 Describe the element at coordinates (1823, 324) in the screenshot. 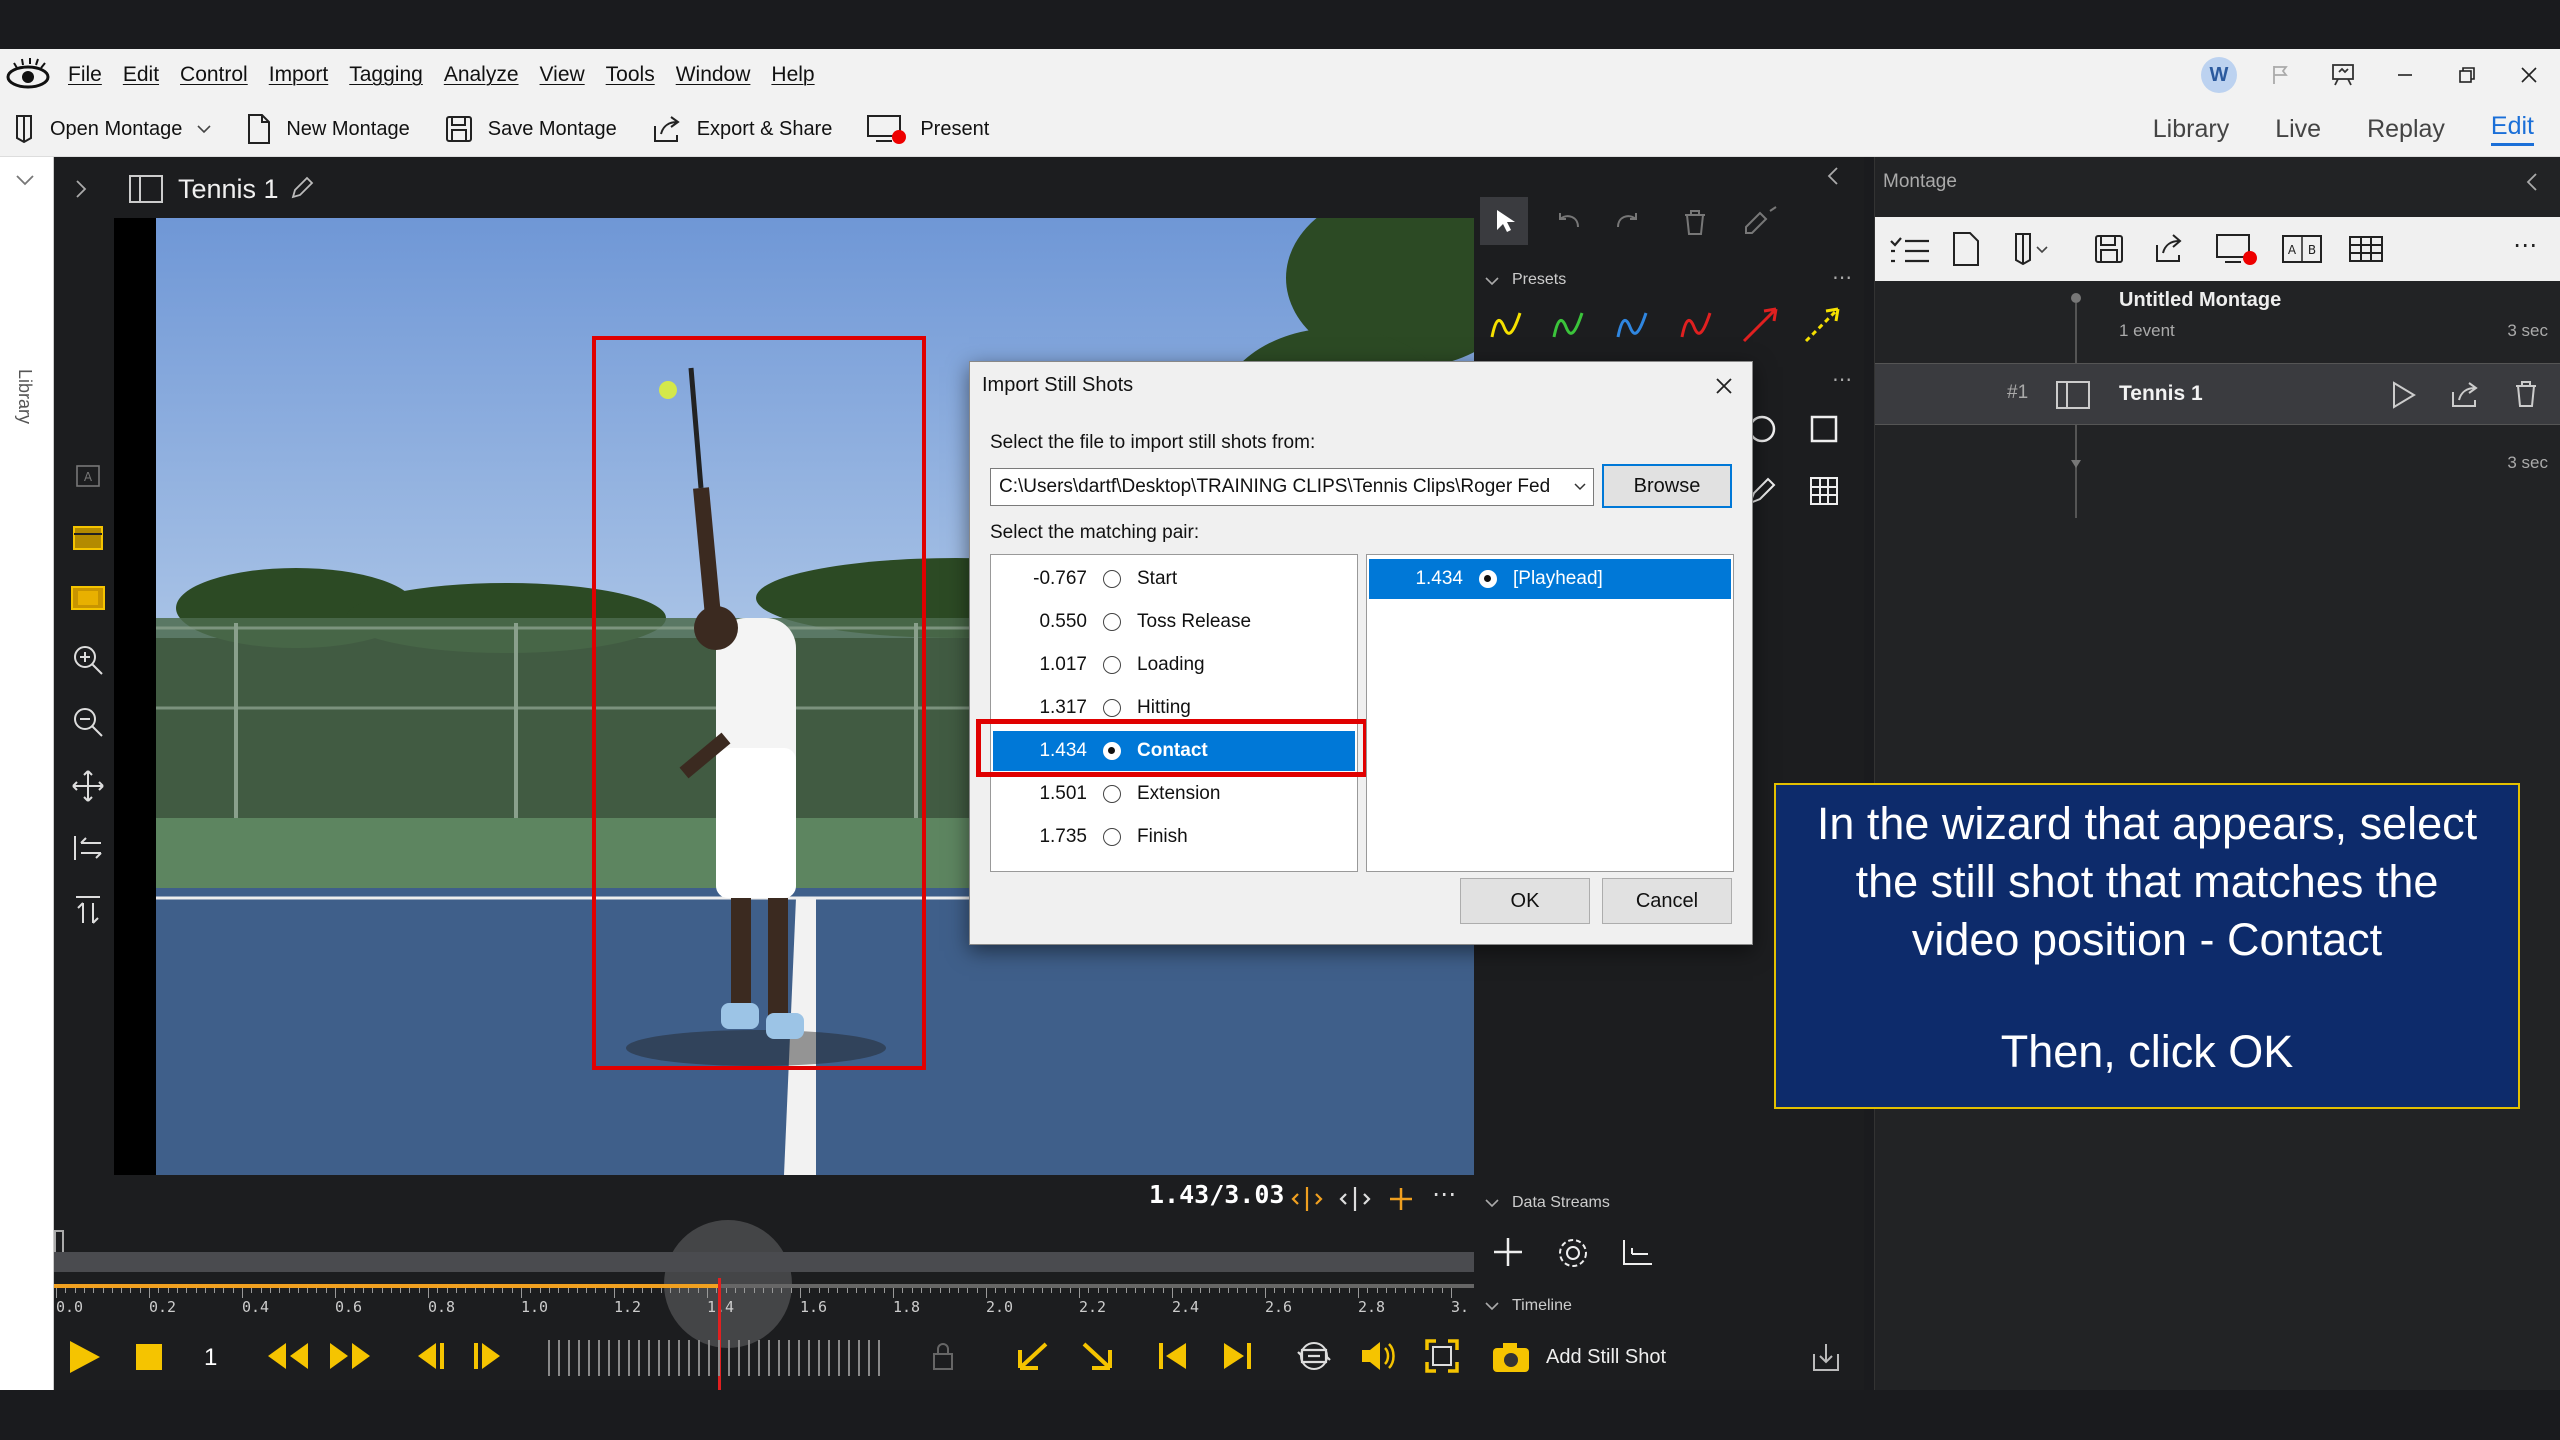

I see `preset-yellow-dashed-arrow-icon` at that location.